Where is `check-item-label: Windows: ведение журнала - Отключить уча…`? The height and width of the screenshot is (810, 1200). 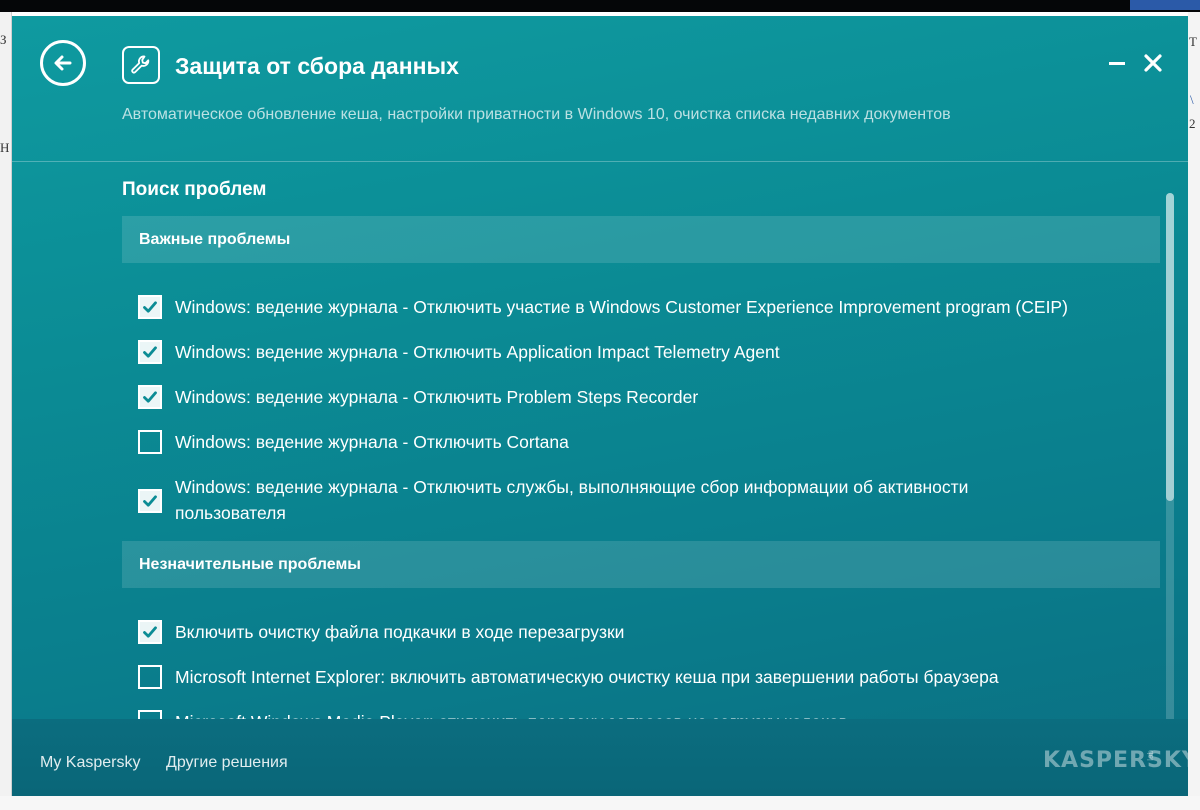 check-item-label: Windows: ведение журнала - Отключить уча… is located at coordinates (621, 307).